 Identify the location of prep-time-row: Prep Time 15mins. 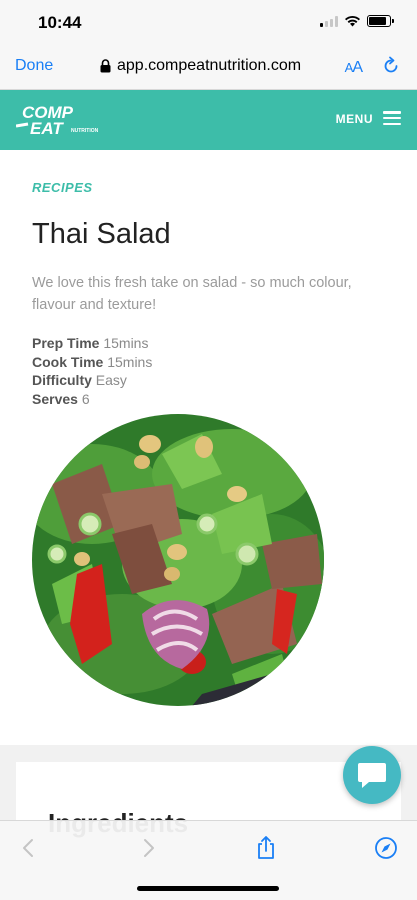
(92, 343).